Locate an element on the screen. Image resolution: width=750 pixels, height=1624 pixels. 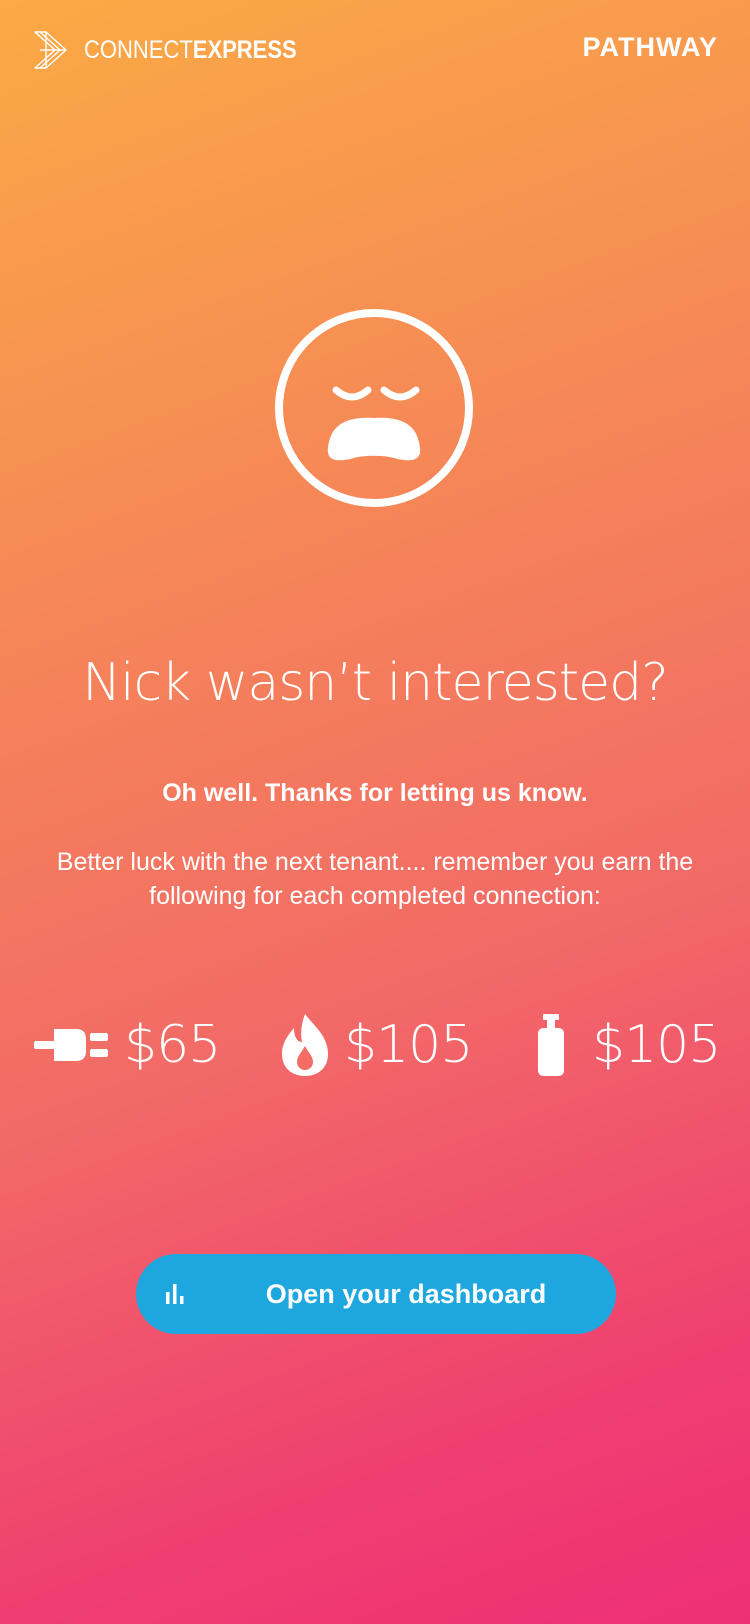
open-dashboard-label: Open your dashboard is located at coordinates (406, 1294).